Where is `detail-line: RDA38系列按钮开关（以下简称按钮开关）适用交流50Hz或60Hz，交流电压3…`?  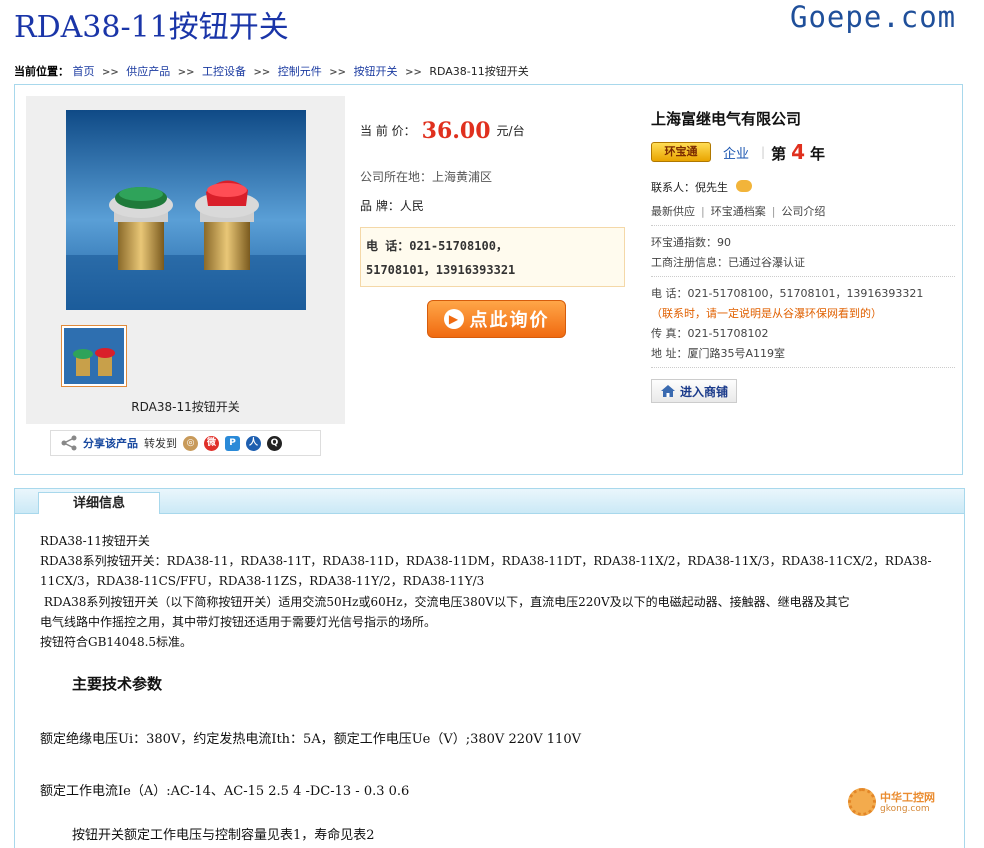 detail-line: RDA38系列按钮开关（以下简称按钮开关）适用交流50Hz或60Hz，交流电压3… is located at coordinates (445, 602).